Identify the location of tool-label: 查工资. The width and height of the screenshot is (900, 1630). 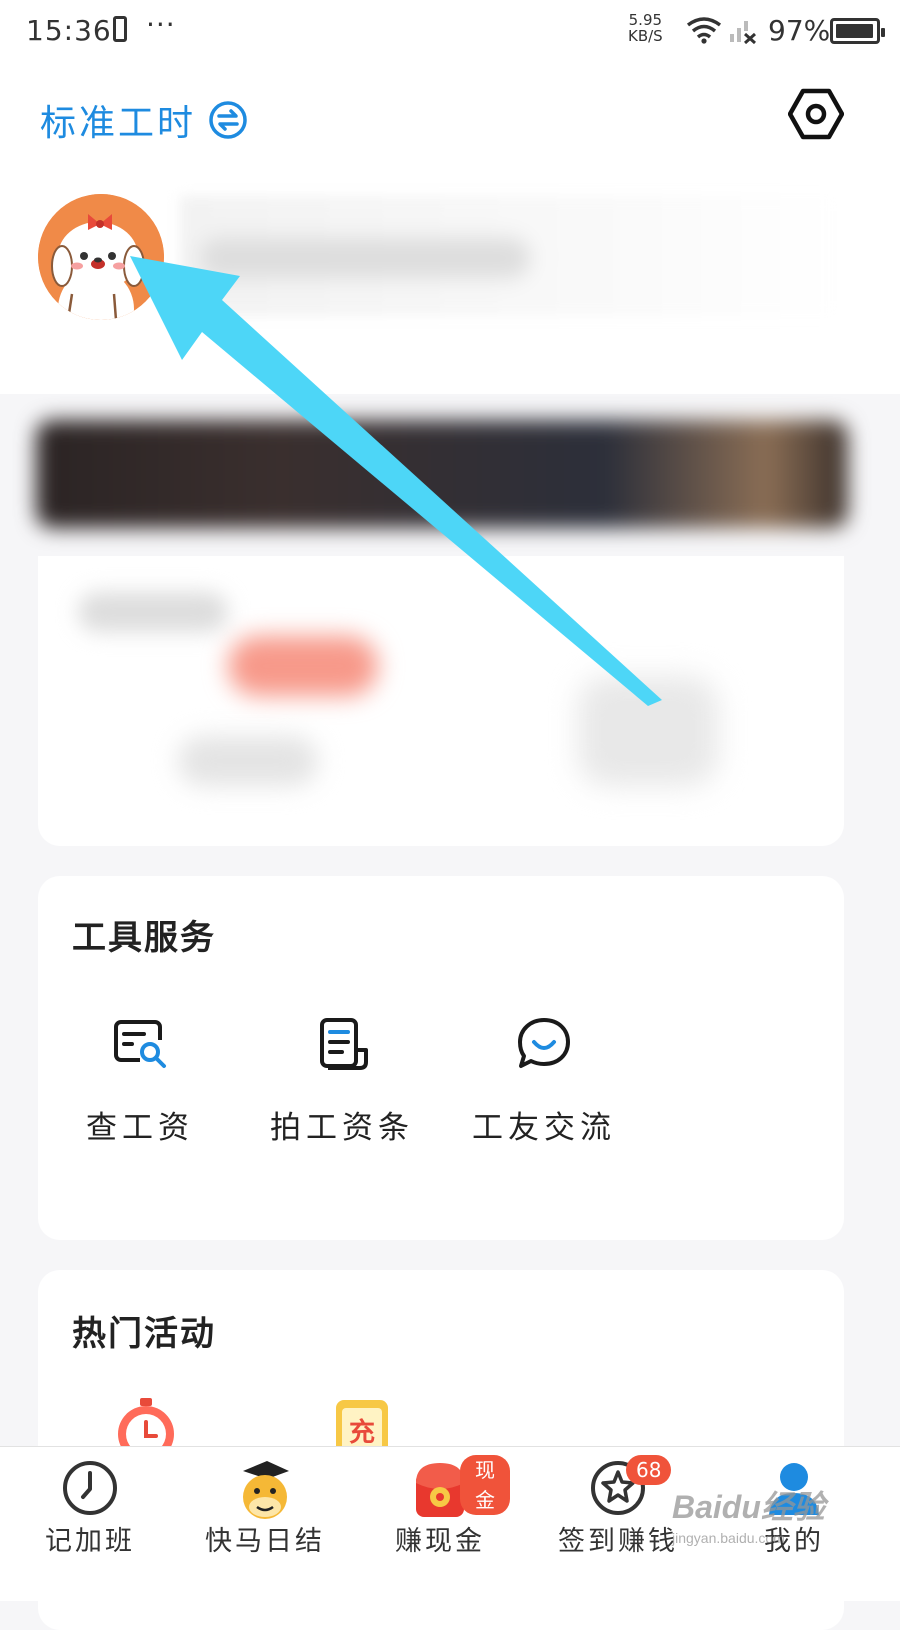
(140, 1128).